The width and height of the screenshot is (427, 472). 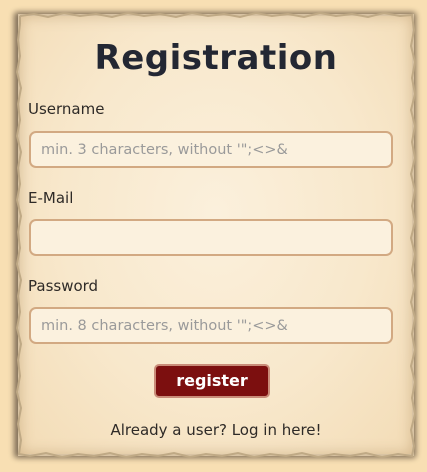 I want to click on password-label: Password, so click(x=63, y=286).